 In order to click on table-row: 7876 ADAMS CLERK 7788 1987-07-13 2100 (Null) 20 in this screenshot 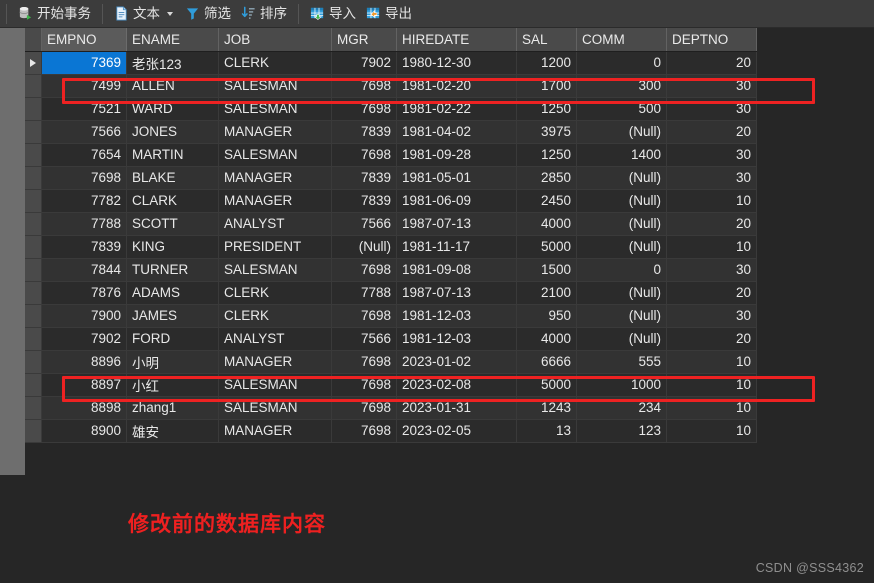, I will do `click(391, 293)`.